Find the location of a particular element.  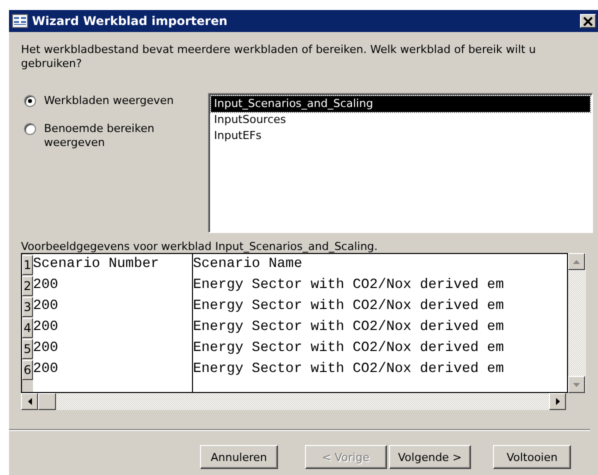

window-icon is located at coordinates (20, 21).